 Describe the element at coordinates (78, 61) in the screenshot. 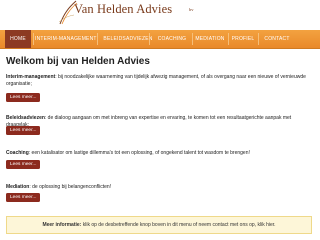

I see `page-title: Welkom bij van Helden Advies` at that location.